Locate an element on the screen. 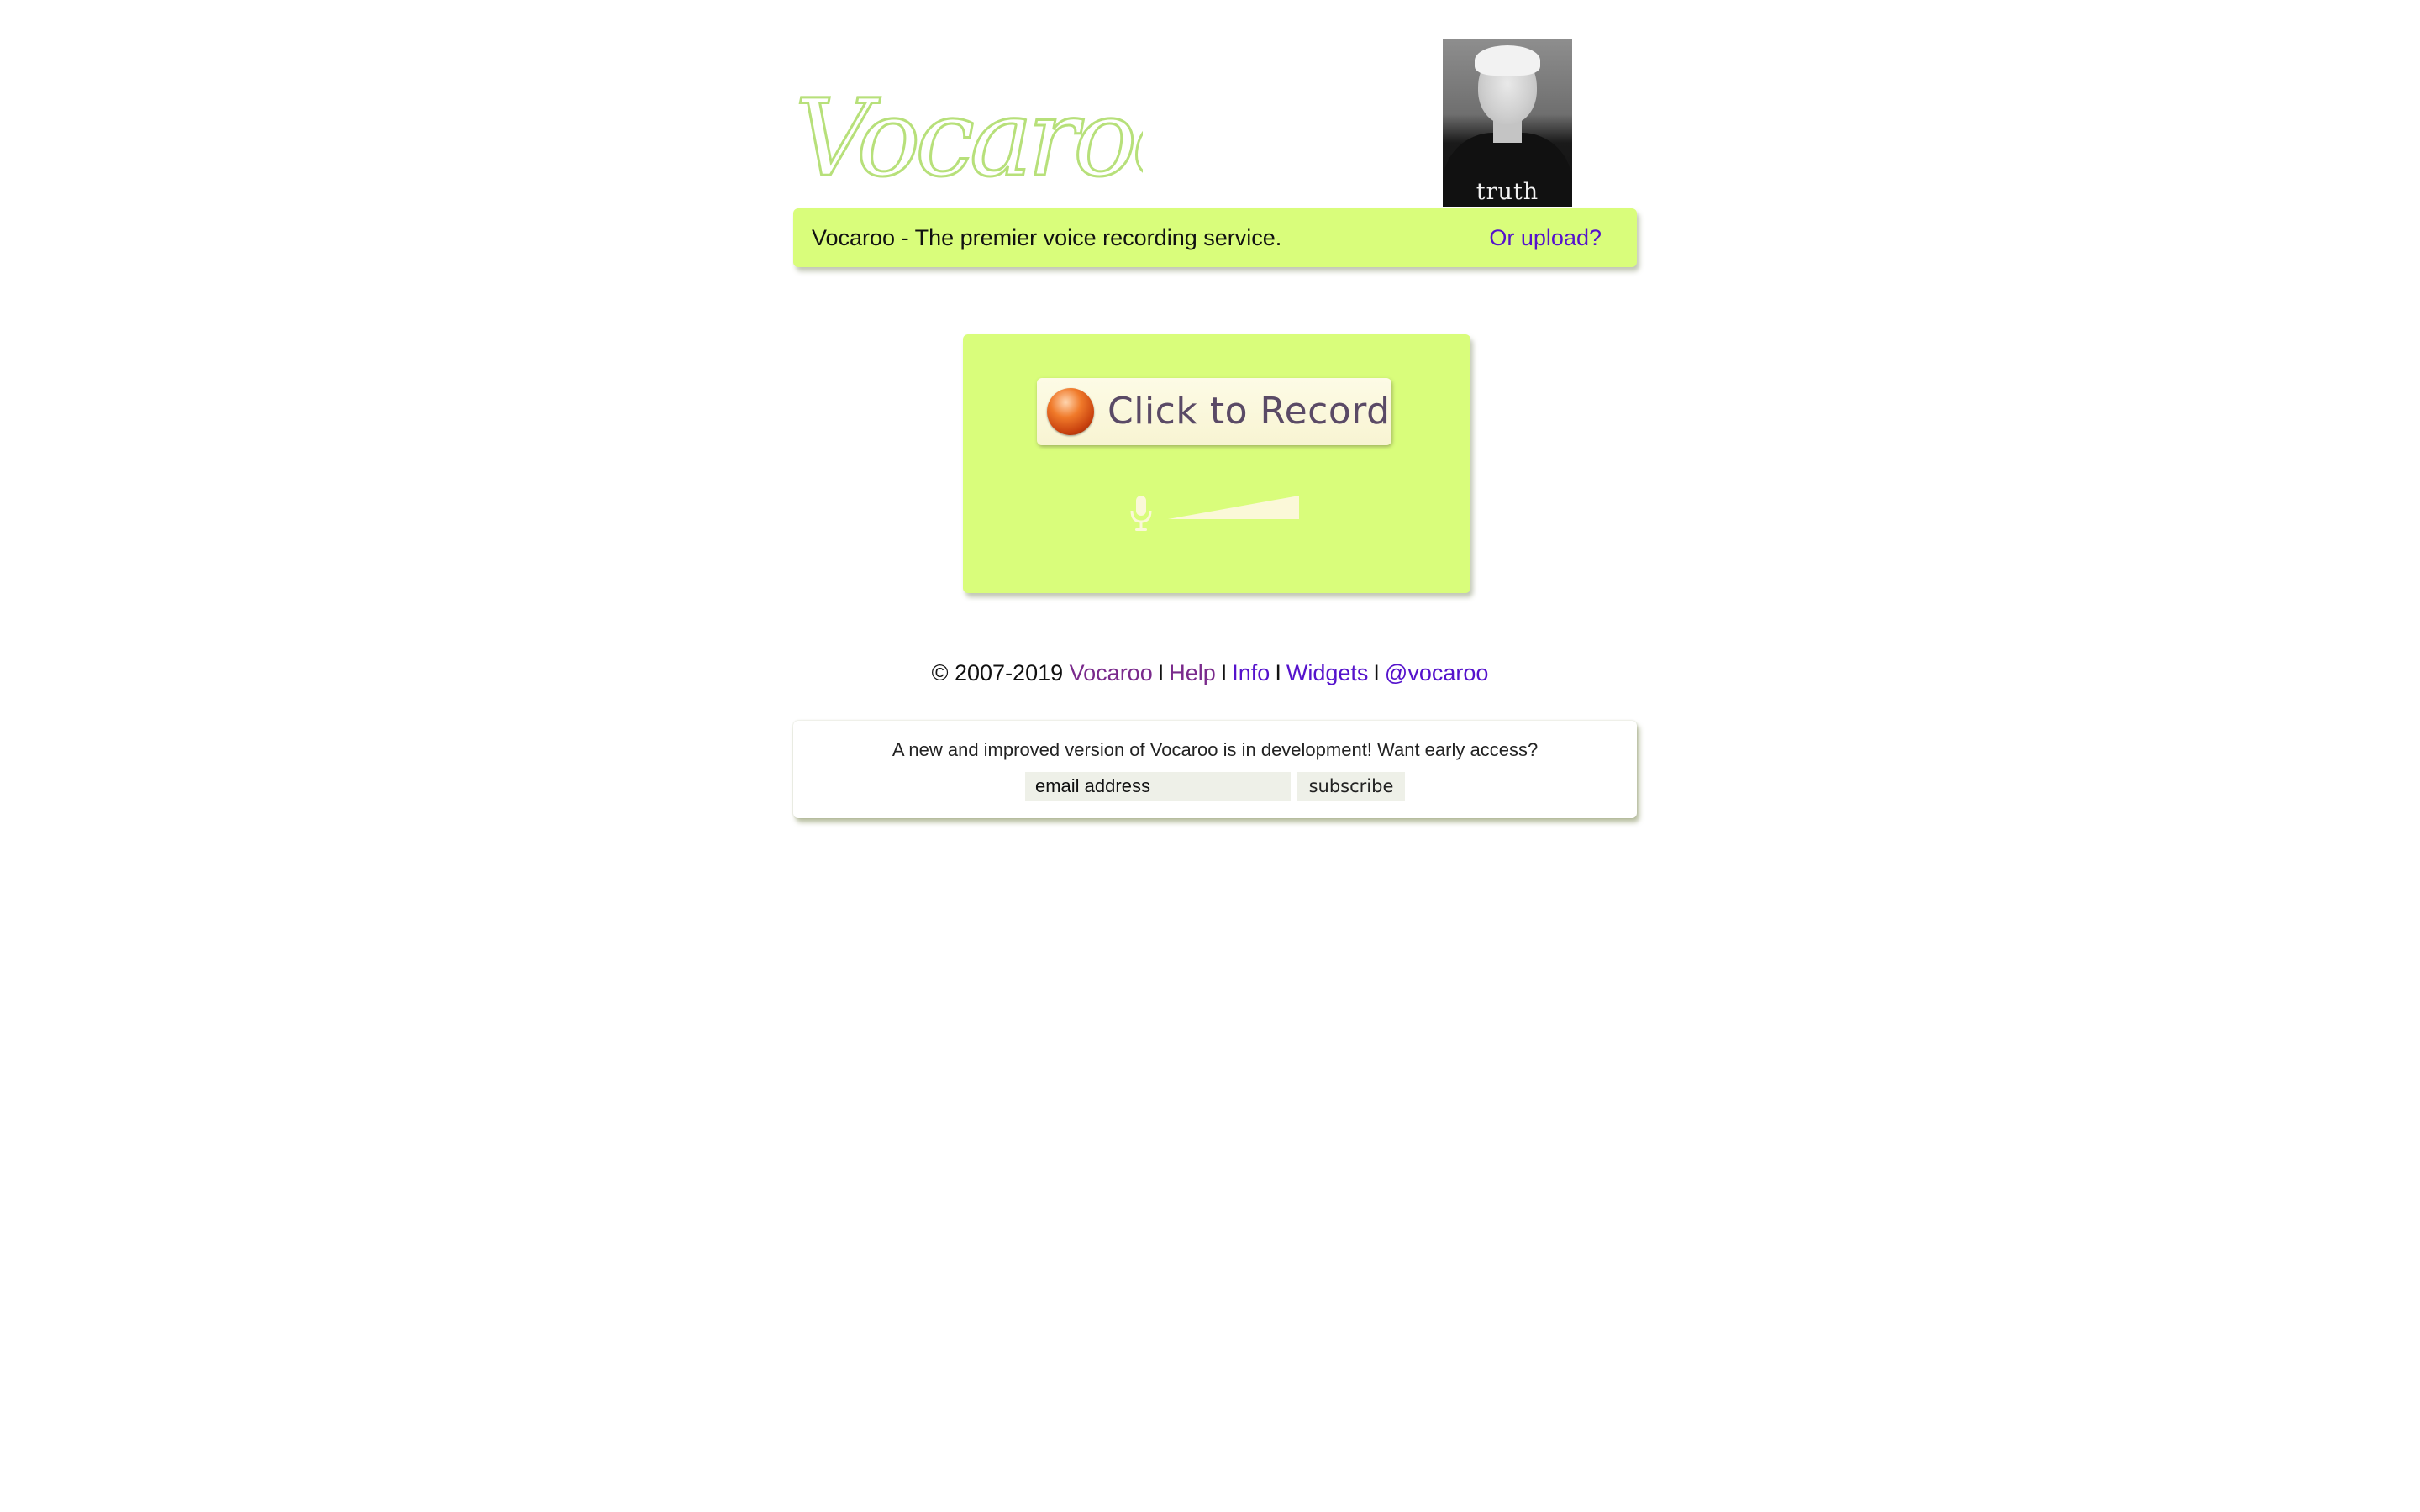 This screenshot has width=2420, height=1512. upload-link: Or upload? is located at coordinates (1545, 238).